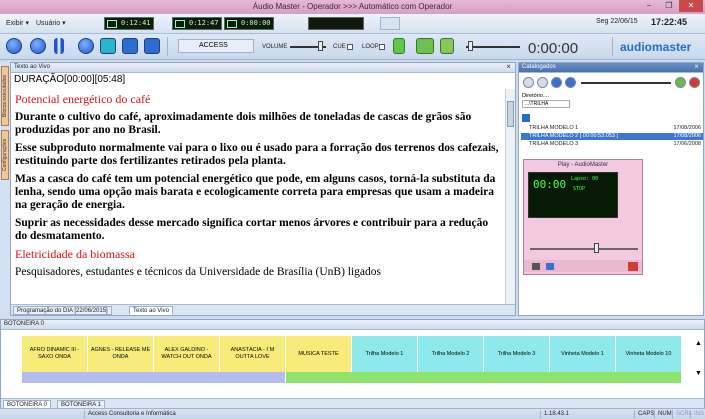  I want to click on scroll-down-icon: ▼, so click(699, 374).